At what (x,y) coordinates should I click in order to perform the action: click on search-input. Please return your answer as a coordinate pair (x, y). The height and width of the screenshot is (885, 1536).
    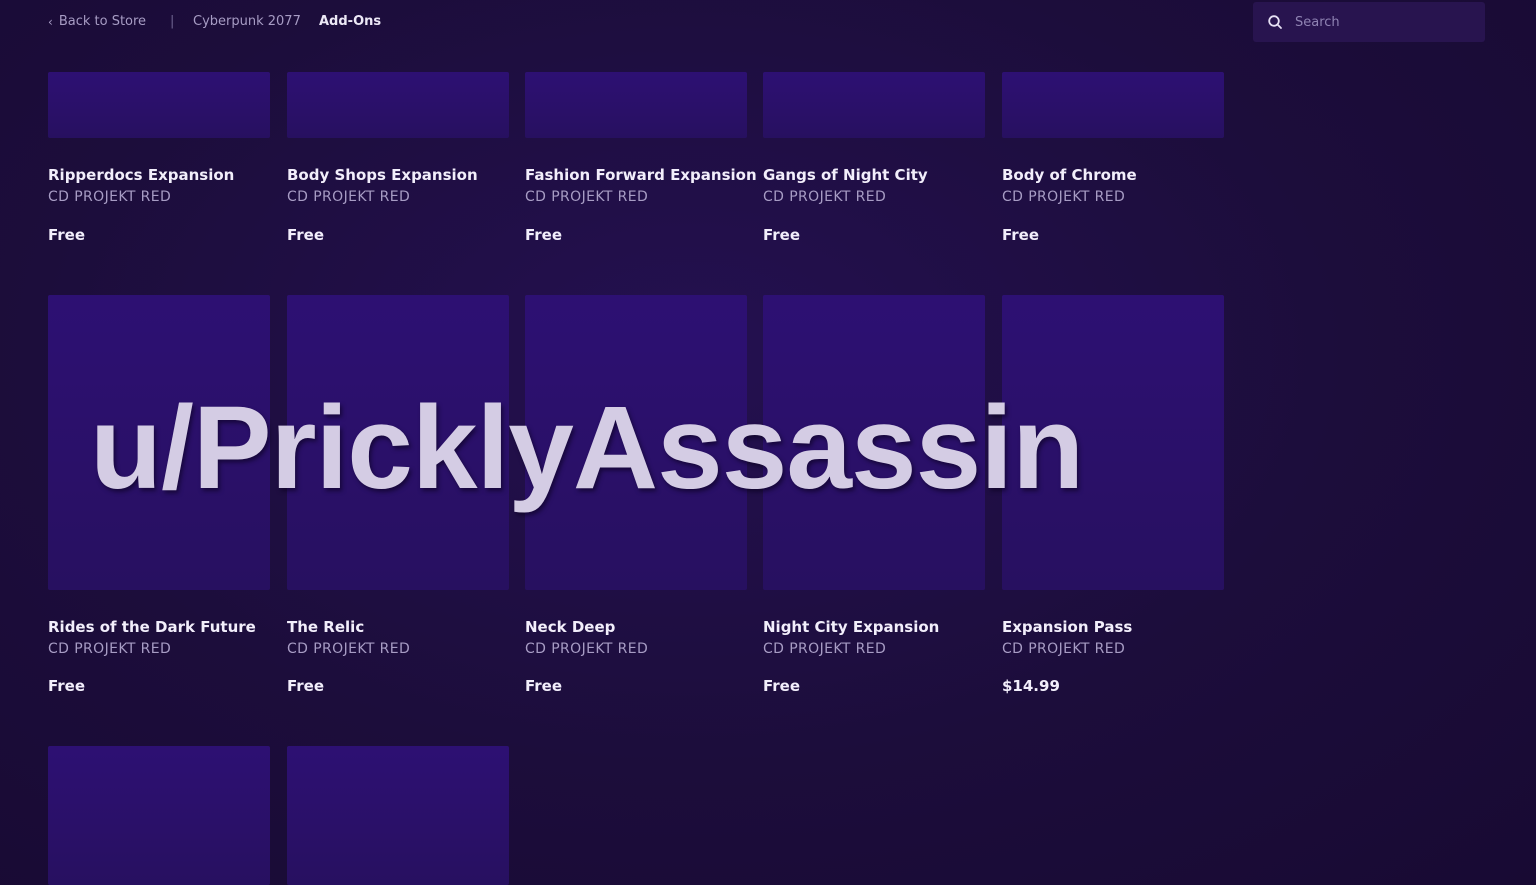
    Looking at the image, I should click on (1385, 22).